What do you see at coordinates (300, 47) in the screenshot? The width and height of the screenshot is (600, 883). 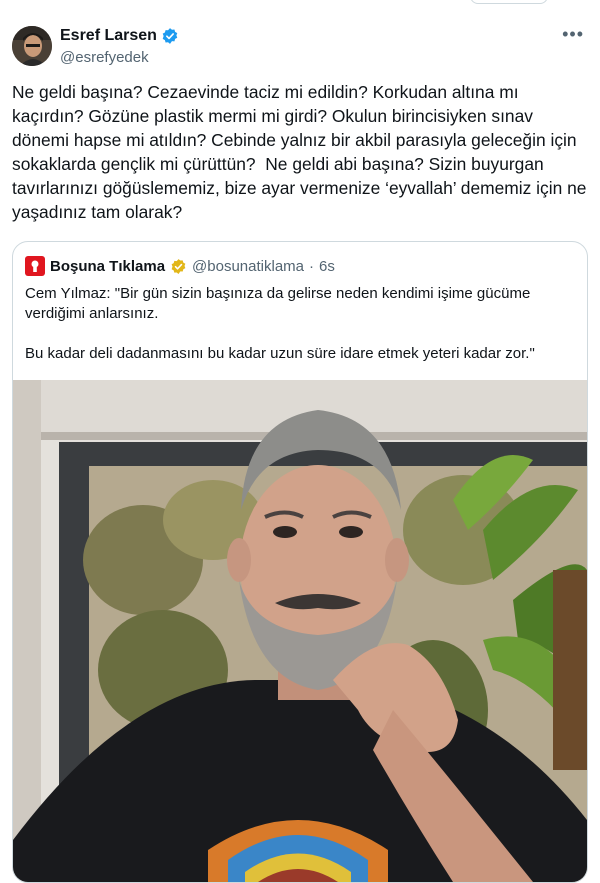 I see `tweet-header: Esref Larsen @esrefyedek •••` at bounding box center [300, 47].